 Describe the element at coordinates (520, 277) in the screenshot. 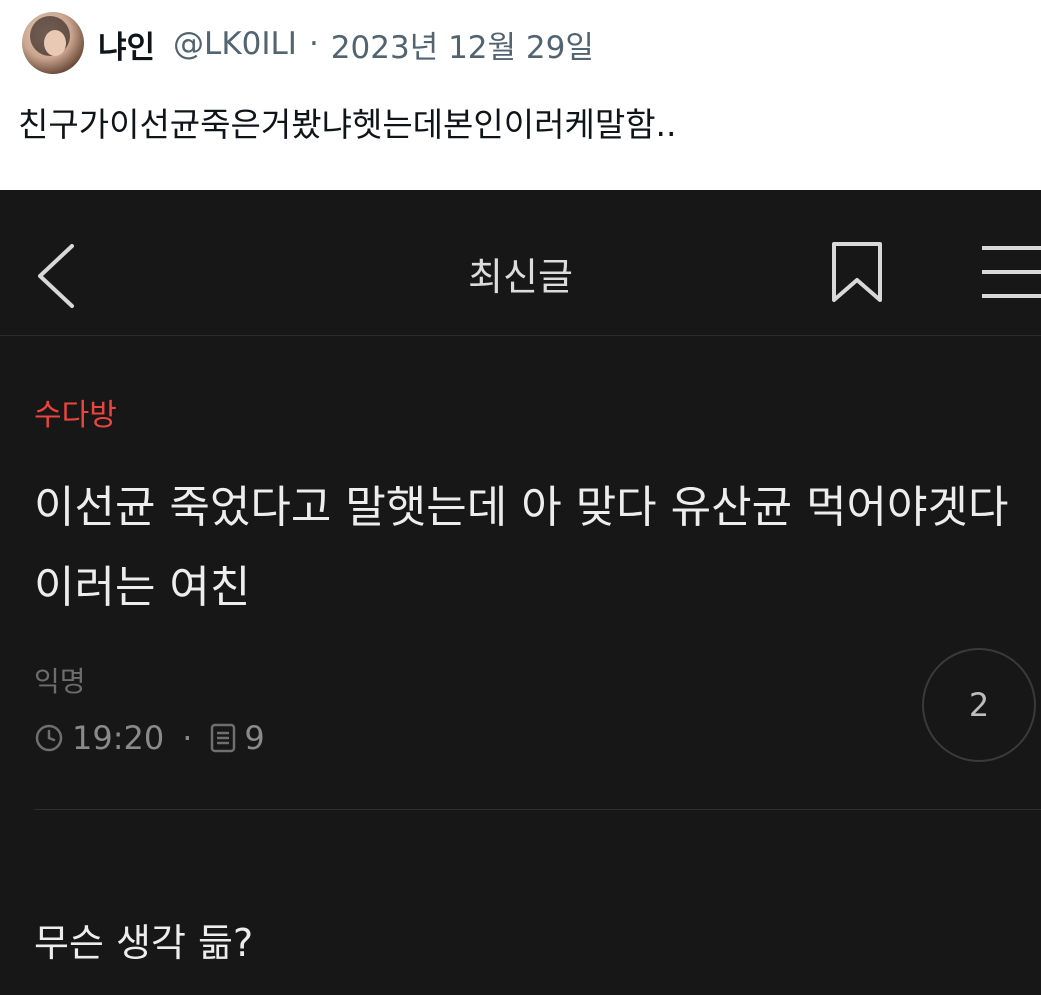

I see `page-title: 최신글` at that location.